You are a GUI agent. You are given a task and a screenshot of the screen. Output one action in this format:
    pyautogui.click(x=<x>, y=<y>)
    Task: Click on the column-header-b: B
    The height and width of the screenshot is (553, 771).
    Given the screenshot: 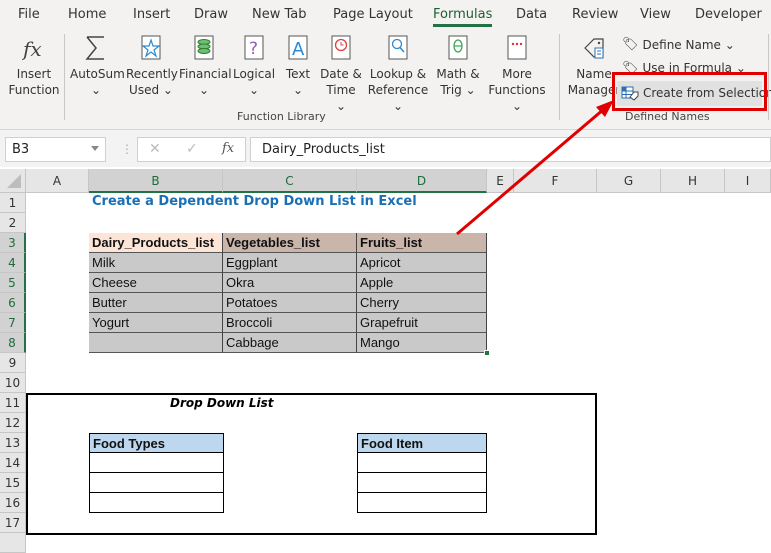 What is the action you would take?
    pyautogui.click(x=156, y=181)
    